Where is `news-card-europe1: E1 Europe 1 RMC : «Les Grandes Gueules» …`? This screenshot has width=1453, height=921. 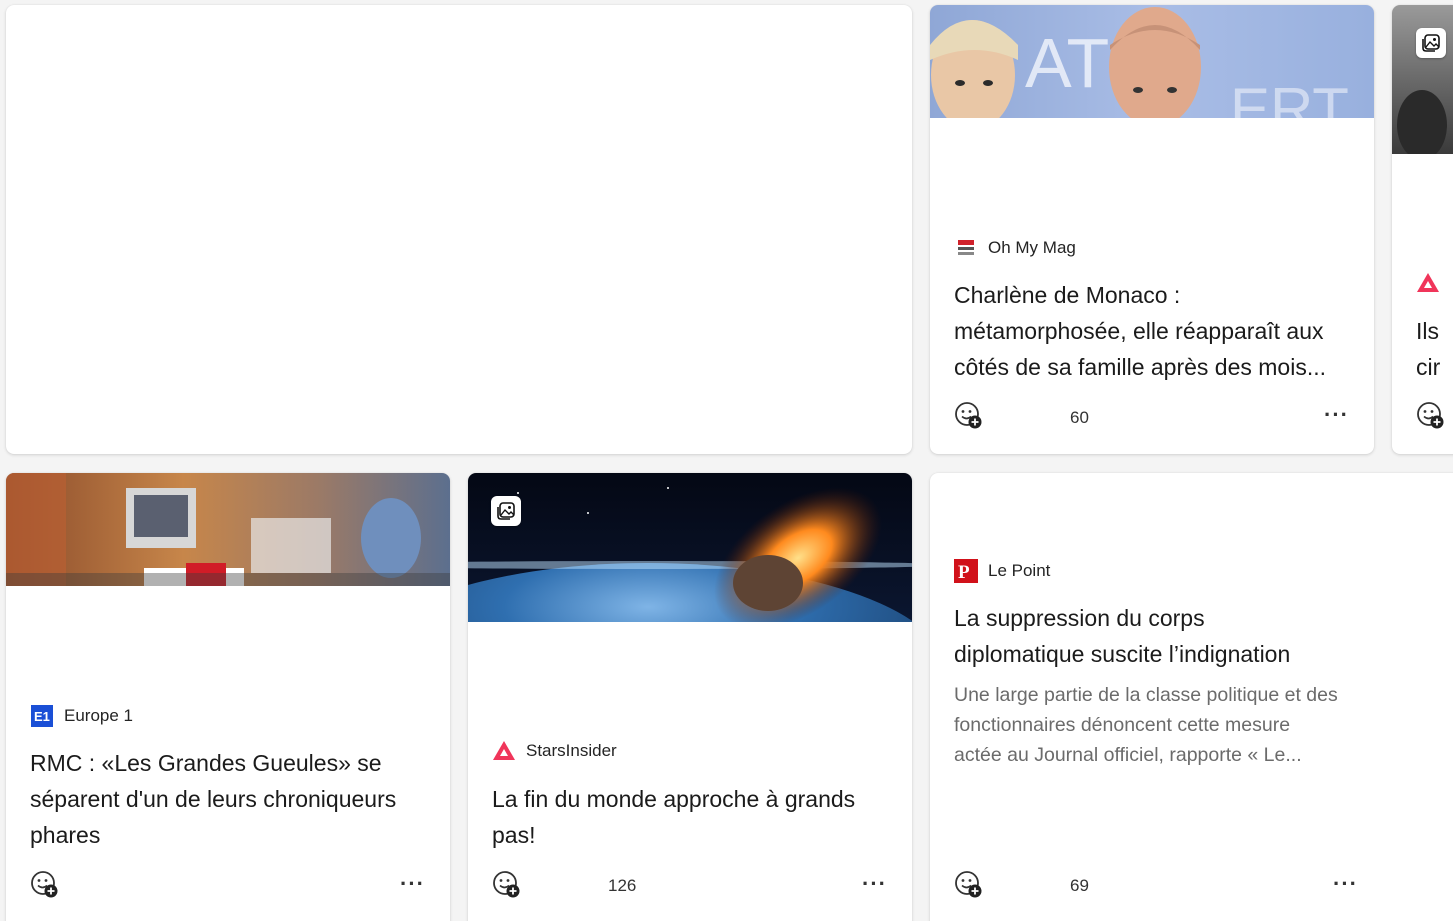 news-card-europe1: E1 Europe 1 RMC : «Les Grandes Gueules» … is located at coordinates (228, 697).